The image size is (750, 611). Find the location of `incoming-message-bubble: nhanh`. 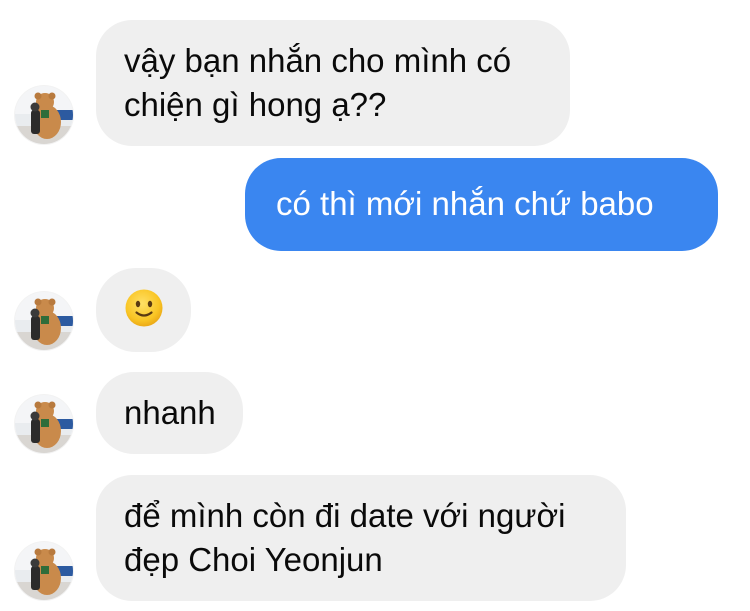

incoming-message-bubble: nhanh is located at coordinates (169, 413).